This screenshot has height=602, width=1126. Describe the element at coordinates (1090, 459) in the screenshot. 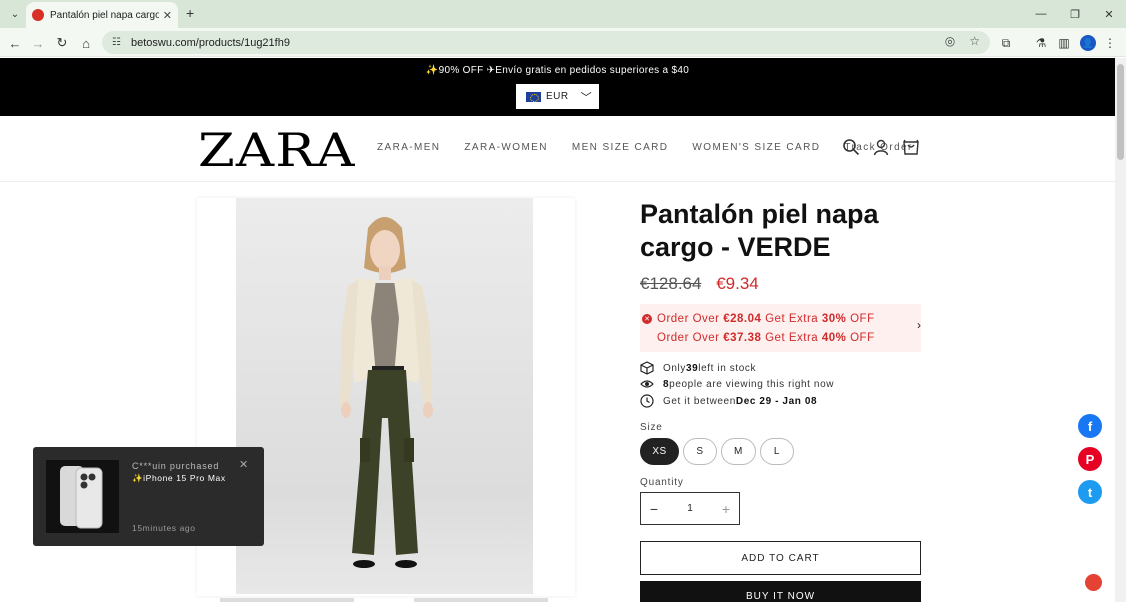

I see `pinterest-share-icon: P` at that location.